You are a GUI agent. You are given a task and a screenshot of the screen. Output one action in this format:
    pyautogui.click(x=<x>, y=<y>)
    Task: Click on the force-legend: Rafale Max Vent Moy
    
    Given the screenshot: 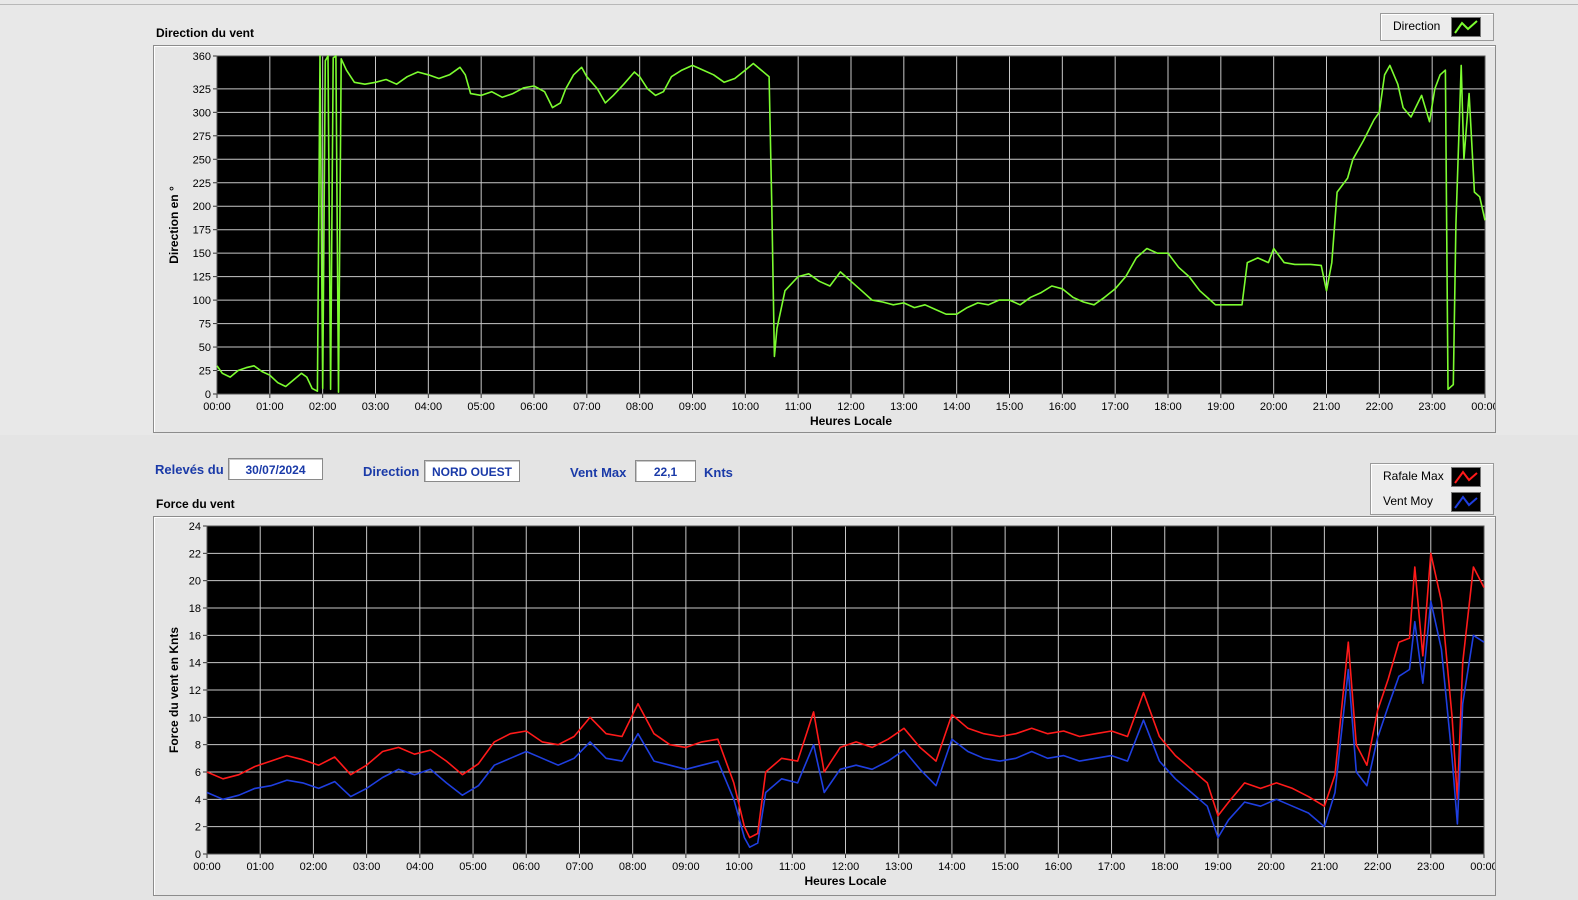 What is the action you would take?
    pyautogui.click(x=1432, y=489)
    